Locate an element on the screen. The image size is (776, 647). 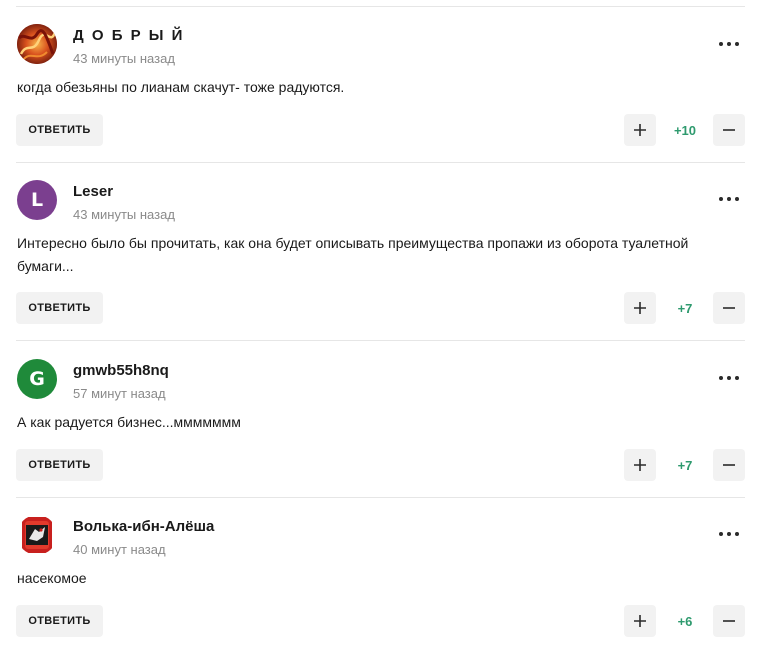
avatar: L is located at coordinates (37, 200).